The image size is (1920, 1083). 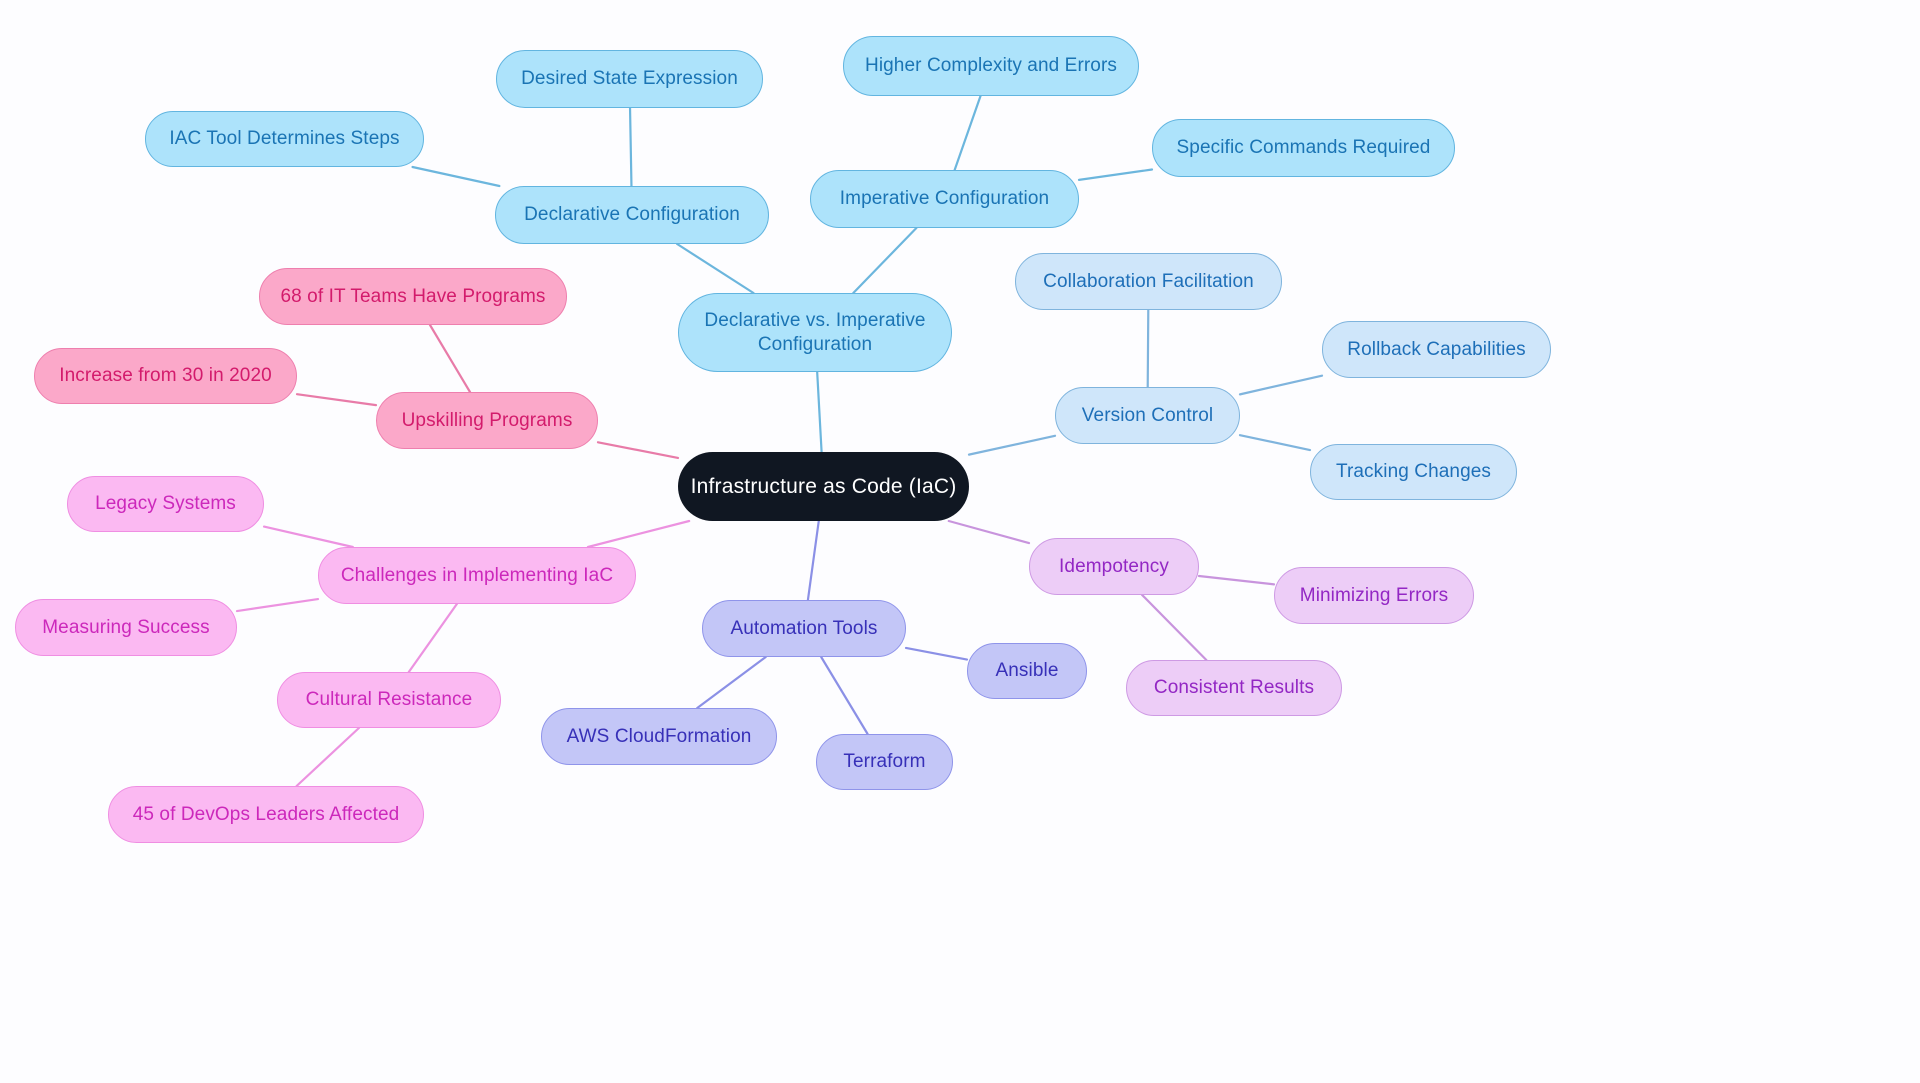 I want to click on mindmap-edge-decl_imp-to-decl_cfg, so click(x=715, y=268).